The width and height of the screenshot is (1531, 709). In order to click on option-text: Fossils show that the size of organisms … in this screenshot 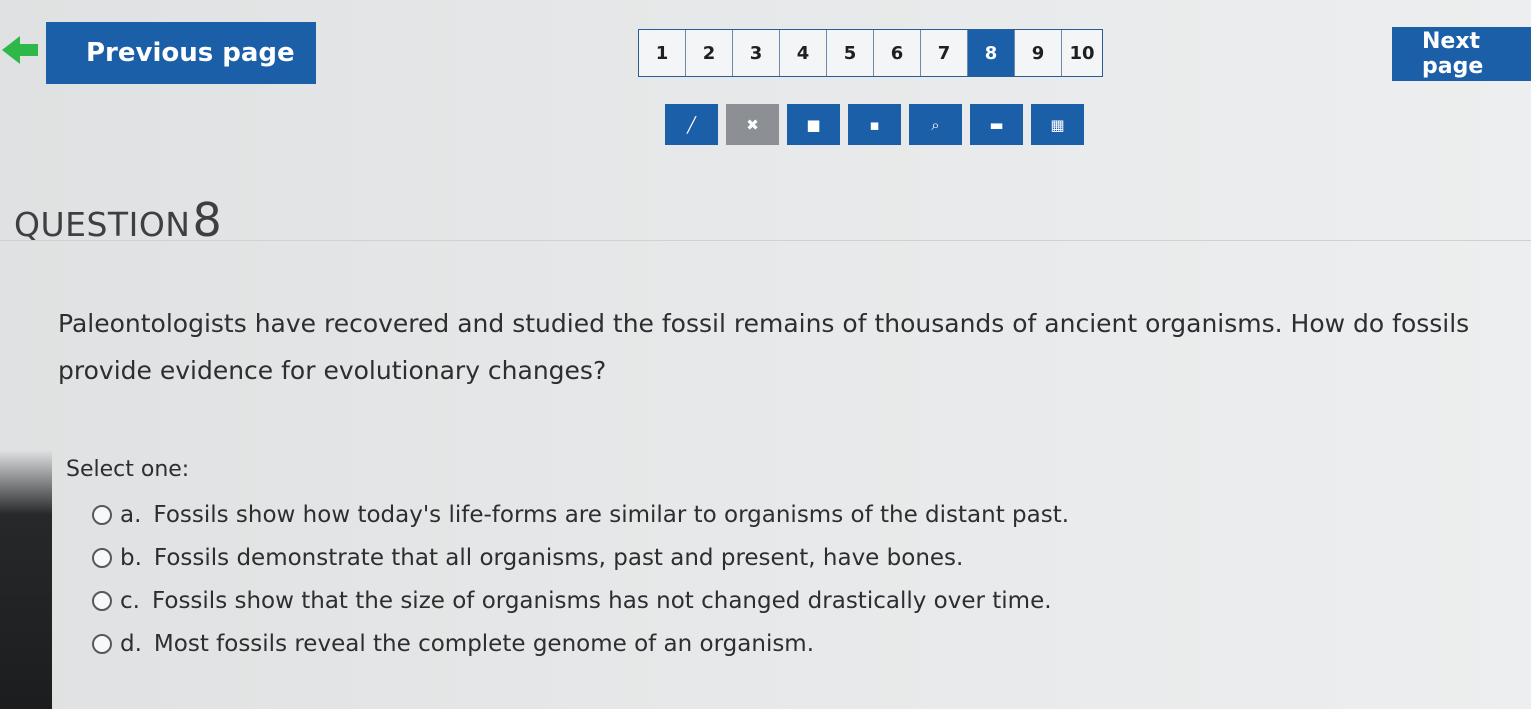, I will do `click(601, 600)`.